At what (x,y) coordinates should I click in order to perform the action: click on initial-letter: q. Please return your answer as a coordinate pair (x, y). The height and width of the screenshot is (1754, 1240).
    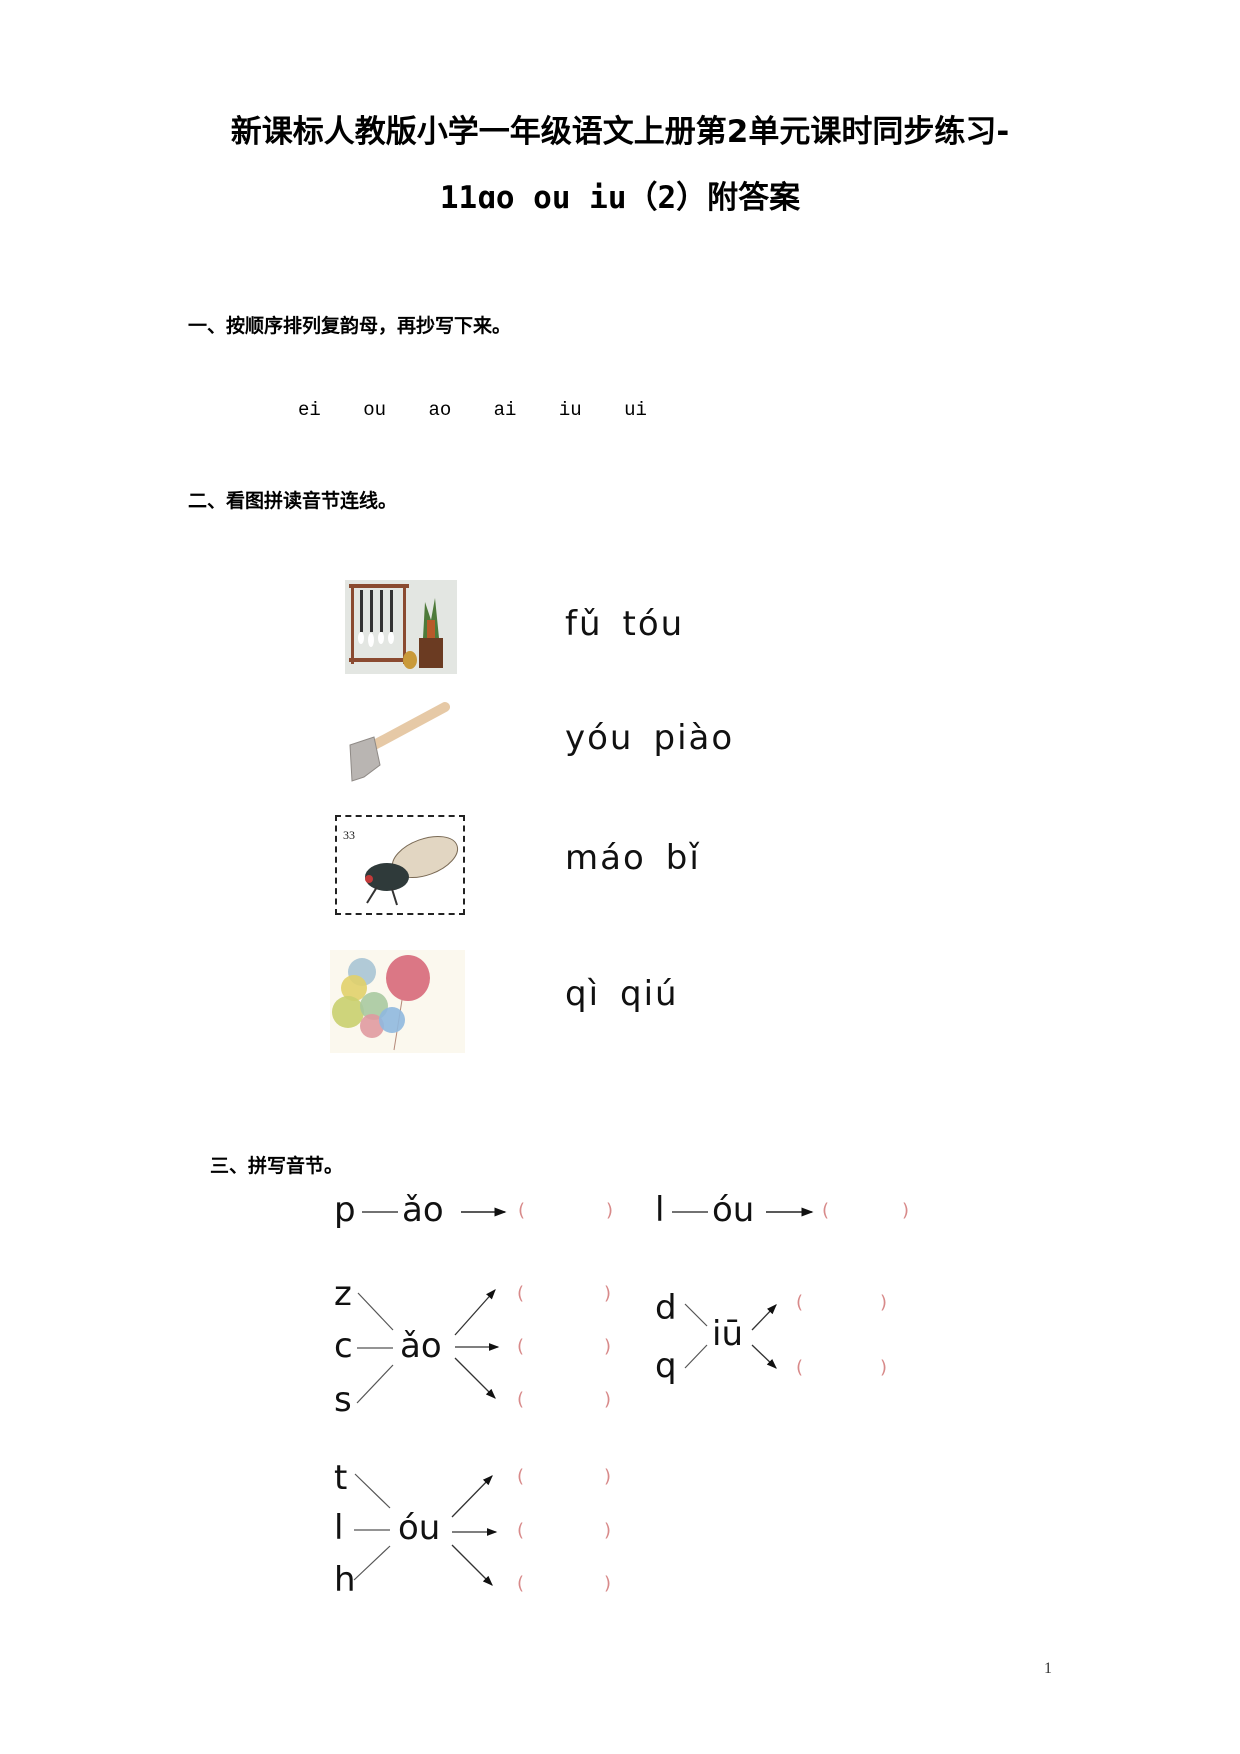
    Looking at the image, I should click on (666, 1366).